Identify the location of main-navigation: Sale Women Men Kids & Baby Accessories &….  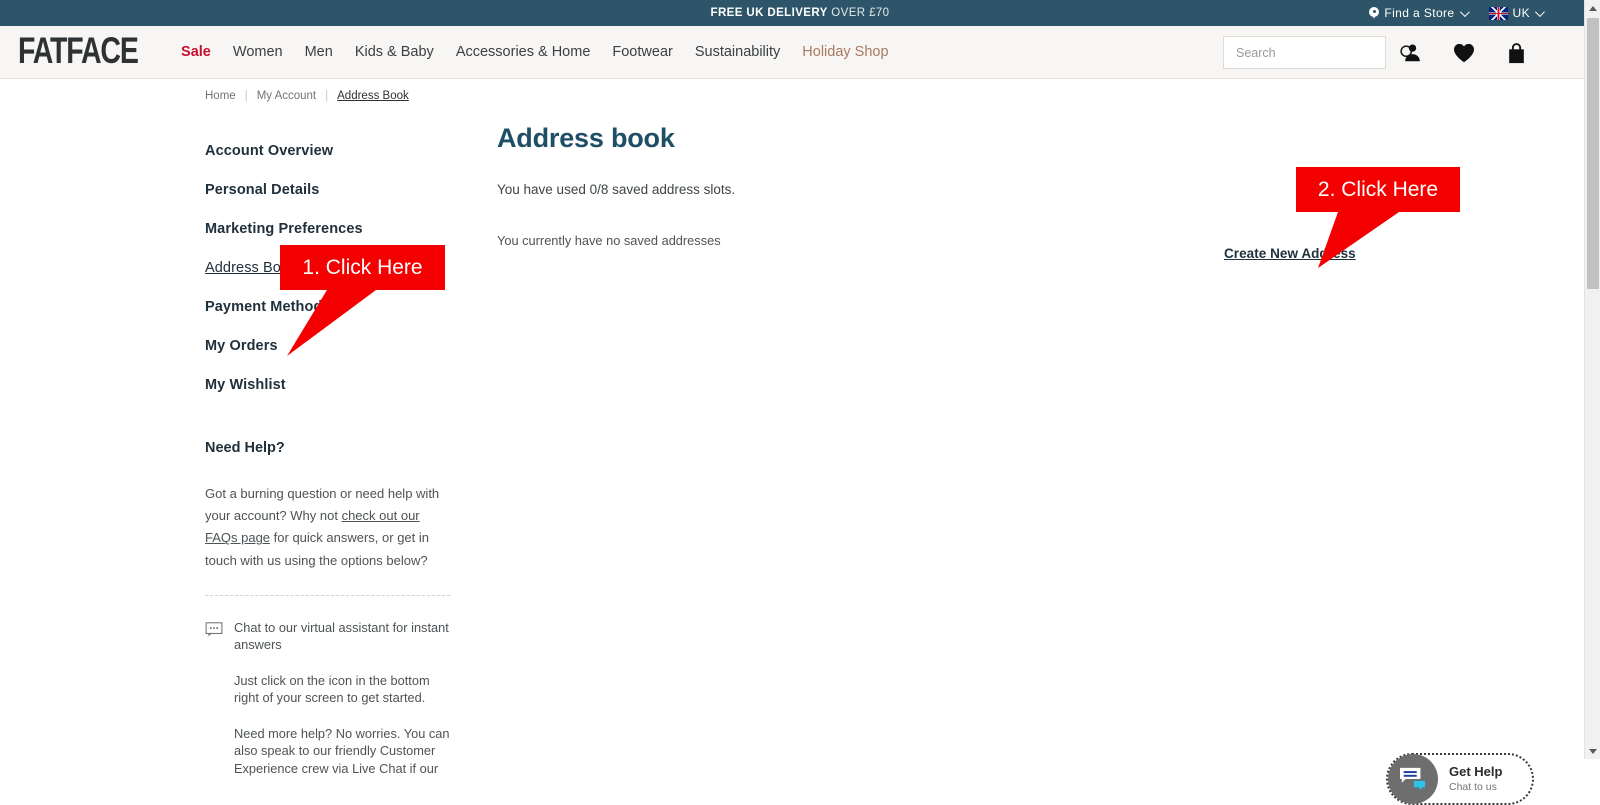
(534, 52).